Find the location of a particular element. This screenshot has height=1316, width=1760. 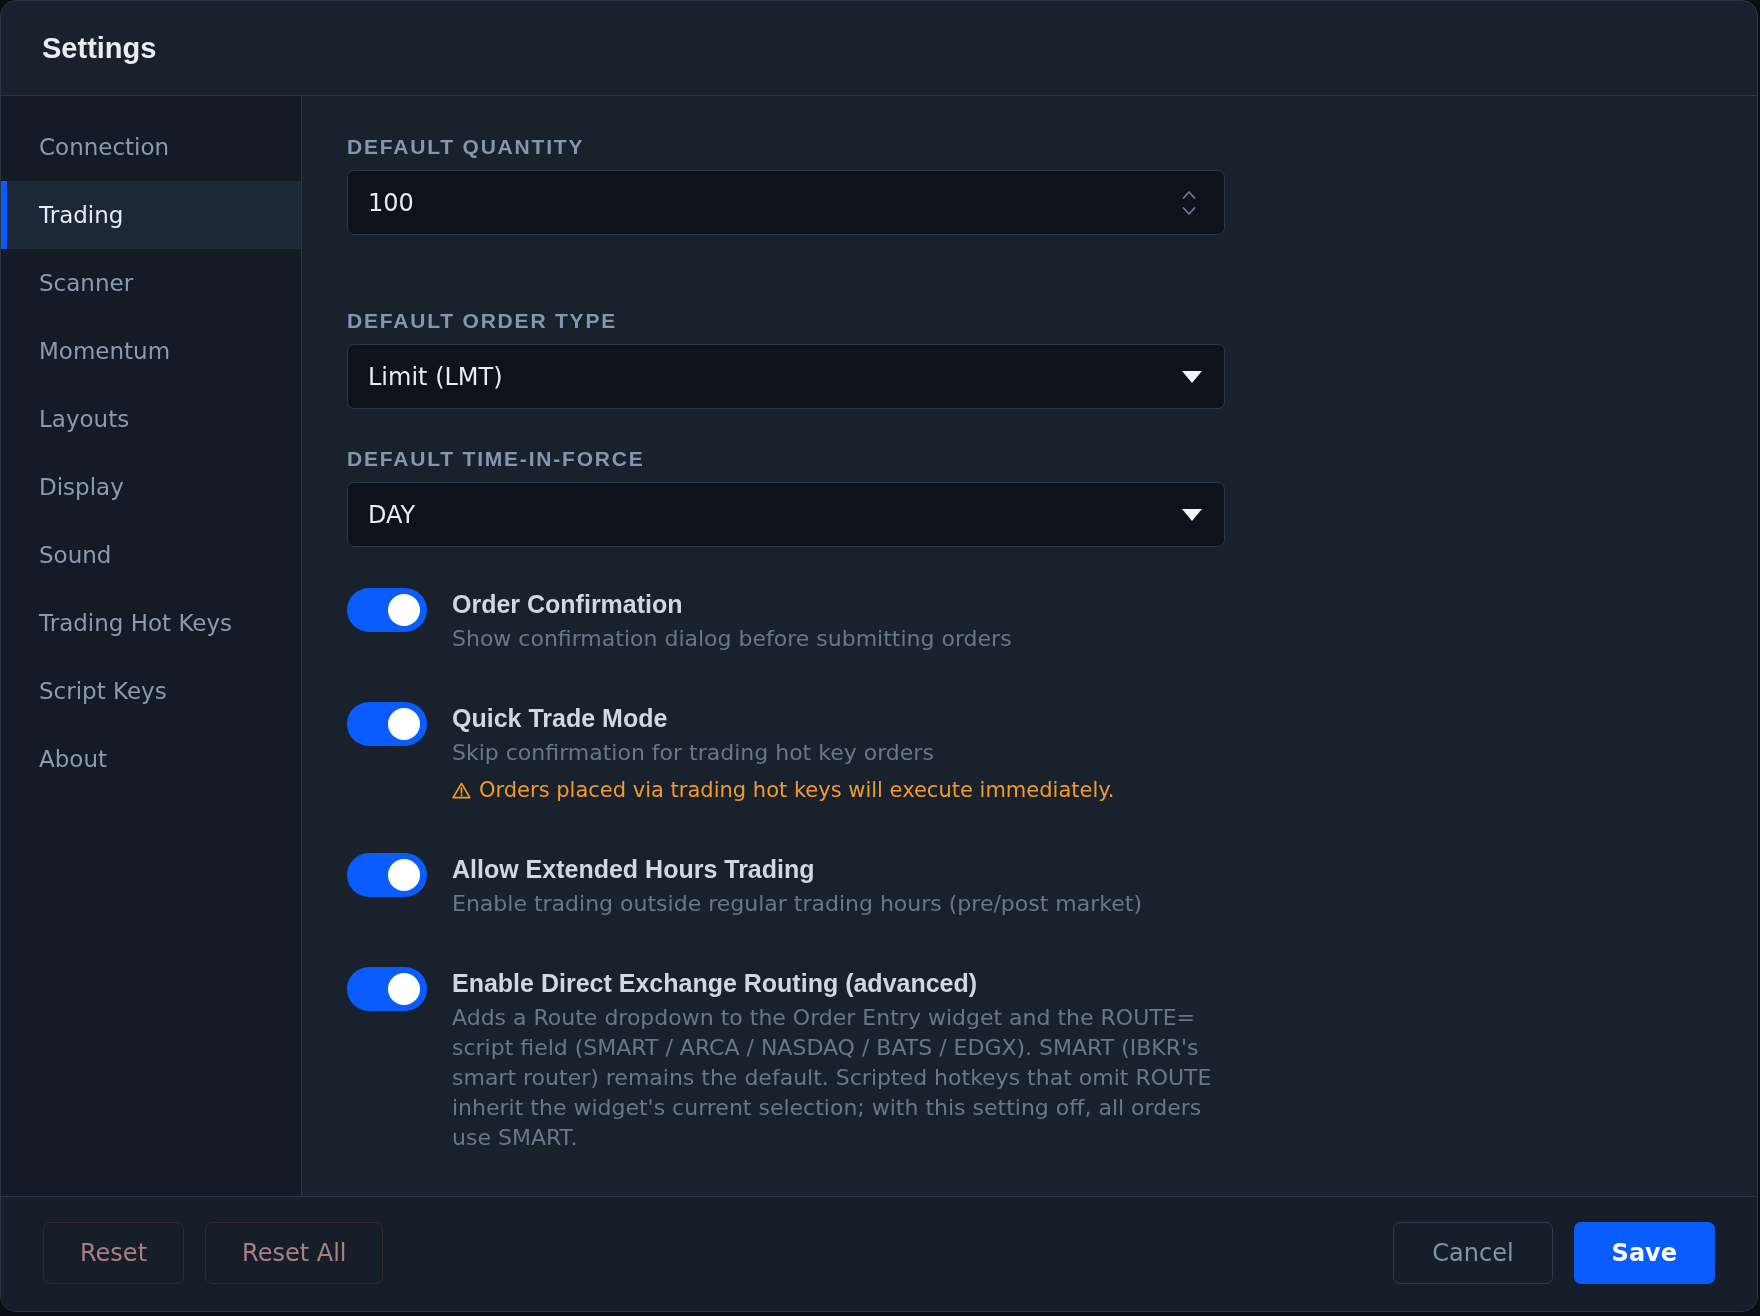

warning-text: Orders placed via trading hot keys will execute immediately. is located at coordinates (797, 790).